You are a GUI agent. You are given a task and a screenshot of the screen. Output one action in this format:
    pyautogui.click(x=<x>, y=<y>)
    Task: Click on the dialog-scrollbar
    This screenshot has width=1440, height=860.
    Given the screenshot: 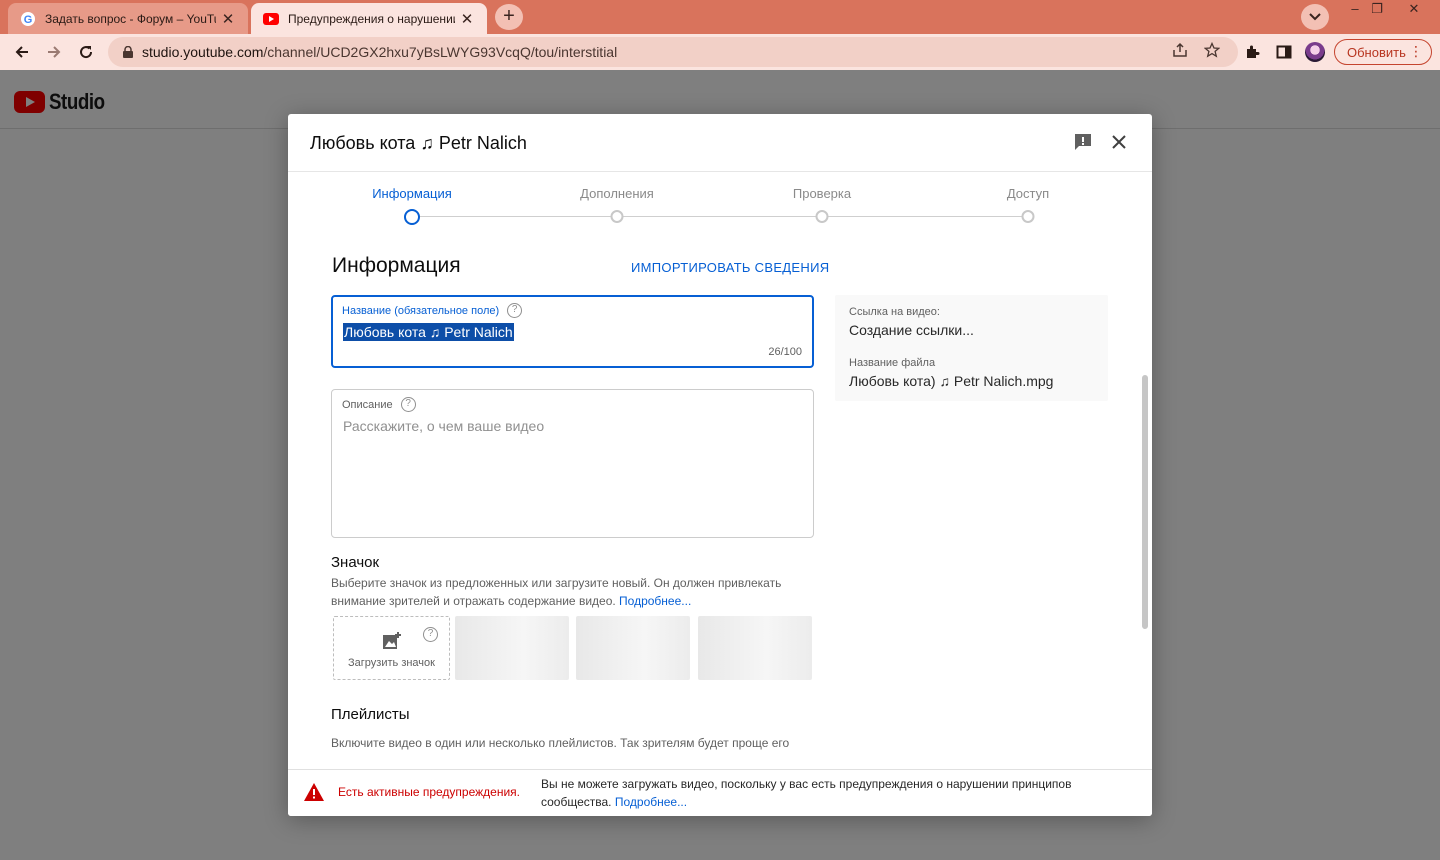 What is the action you would take?
    pyautogui.click(x=1145, y=502)
    